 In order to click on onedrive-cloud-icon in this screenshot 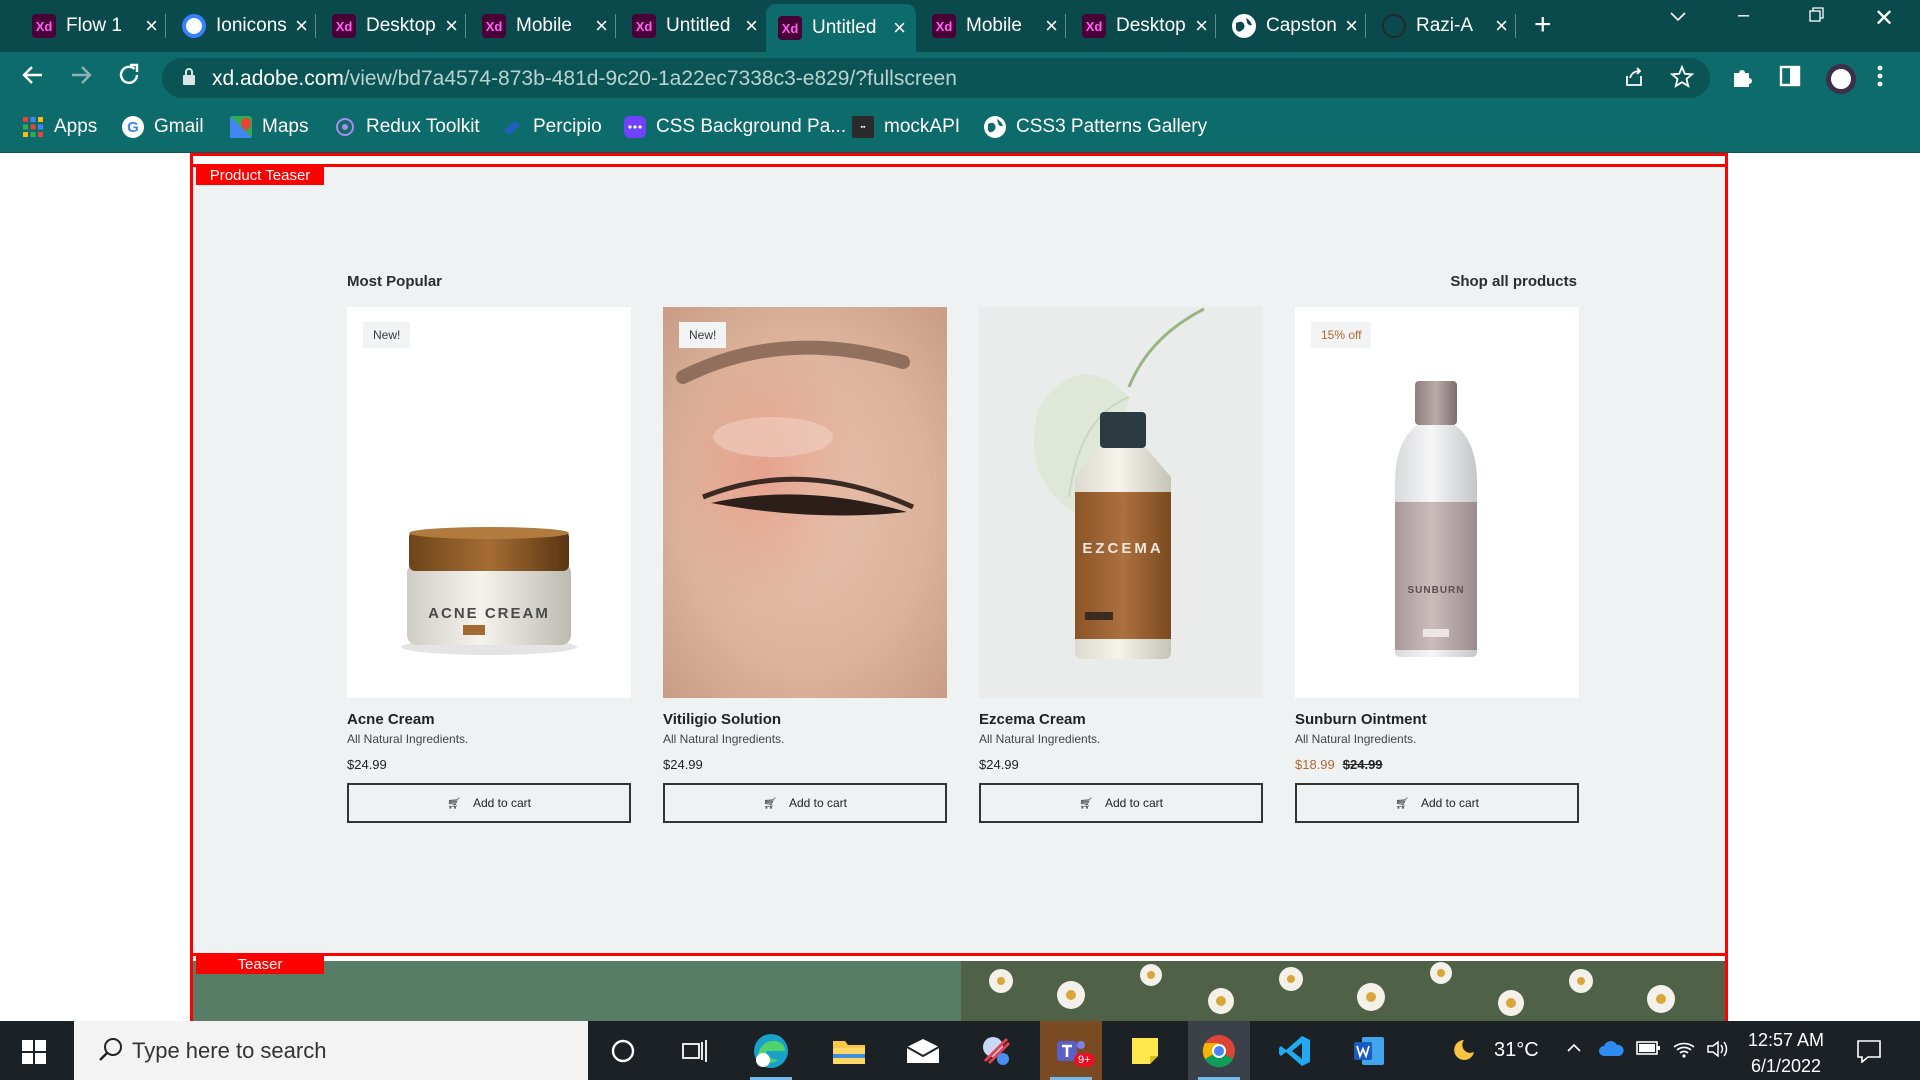, I will do `click(1611, 1051)`.